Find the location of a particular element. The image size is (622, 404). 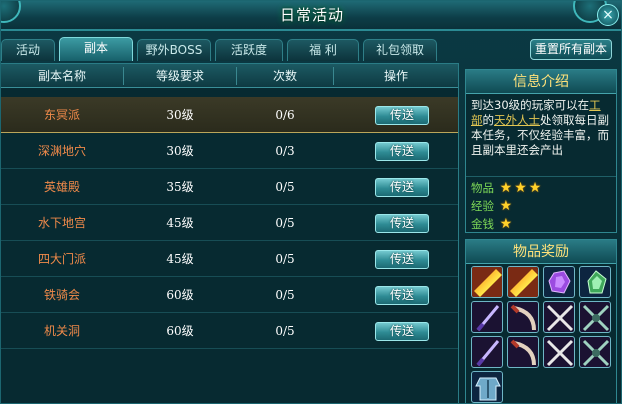

tab-bar: 活动 副本 野外BOSS 活跃度 福 利 礼包领取 is located at coordinates (231, 49).